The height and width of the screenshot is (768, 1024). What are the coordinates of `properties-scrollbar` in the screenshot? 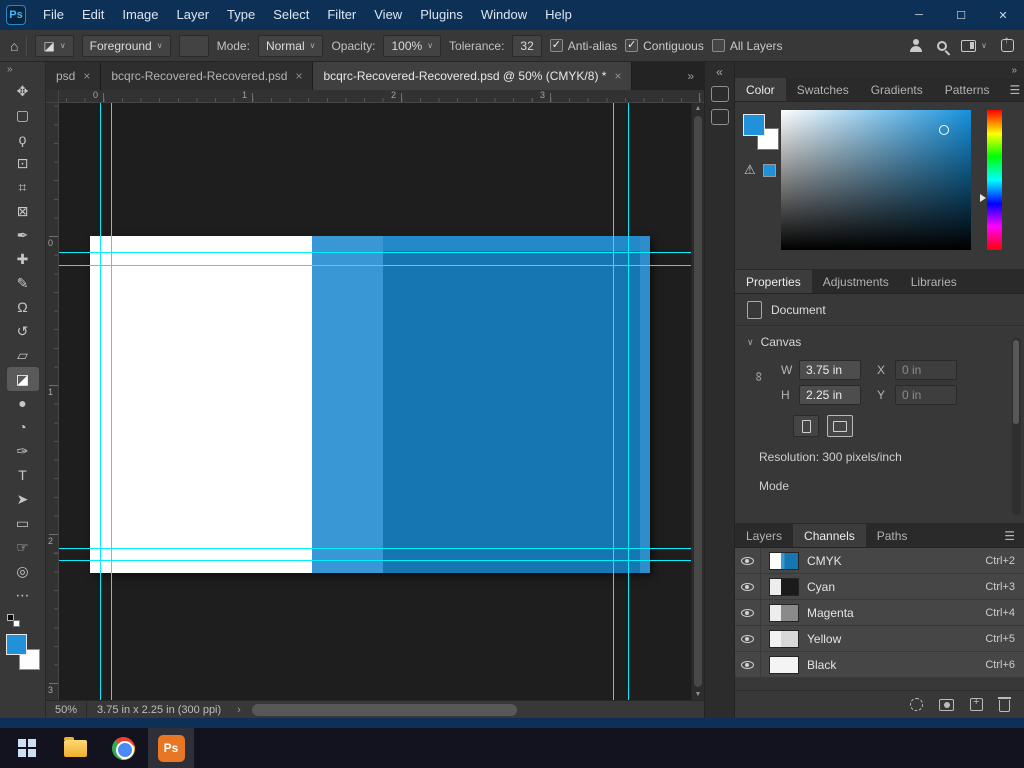 It's located at (1016, 426).